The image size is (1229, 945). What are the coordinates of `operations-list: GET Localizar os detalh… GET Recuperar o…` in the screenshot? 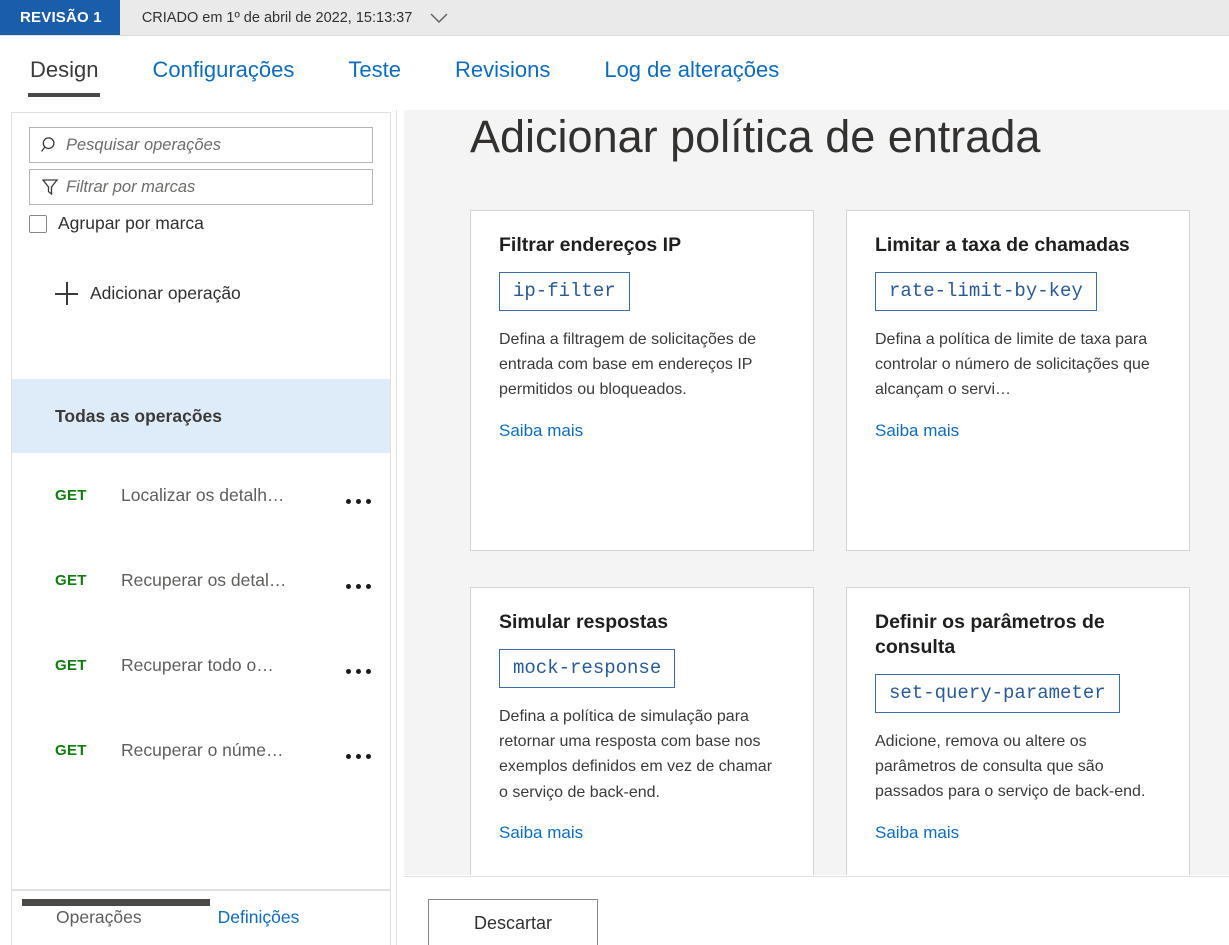 It's located at (201, 623).